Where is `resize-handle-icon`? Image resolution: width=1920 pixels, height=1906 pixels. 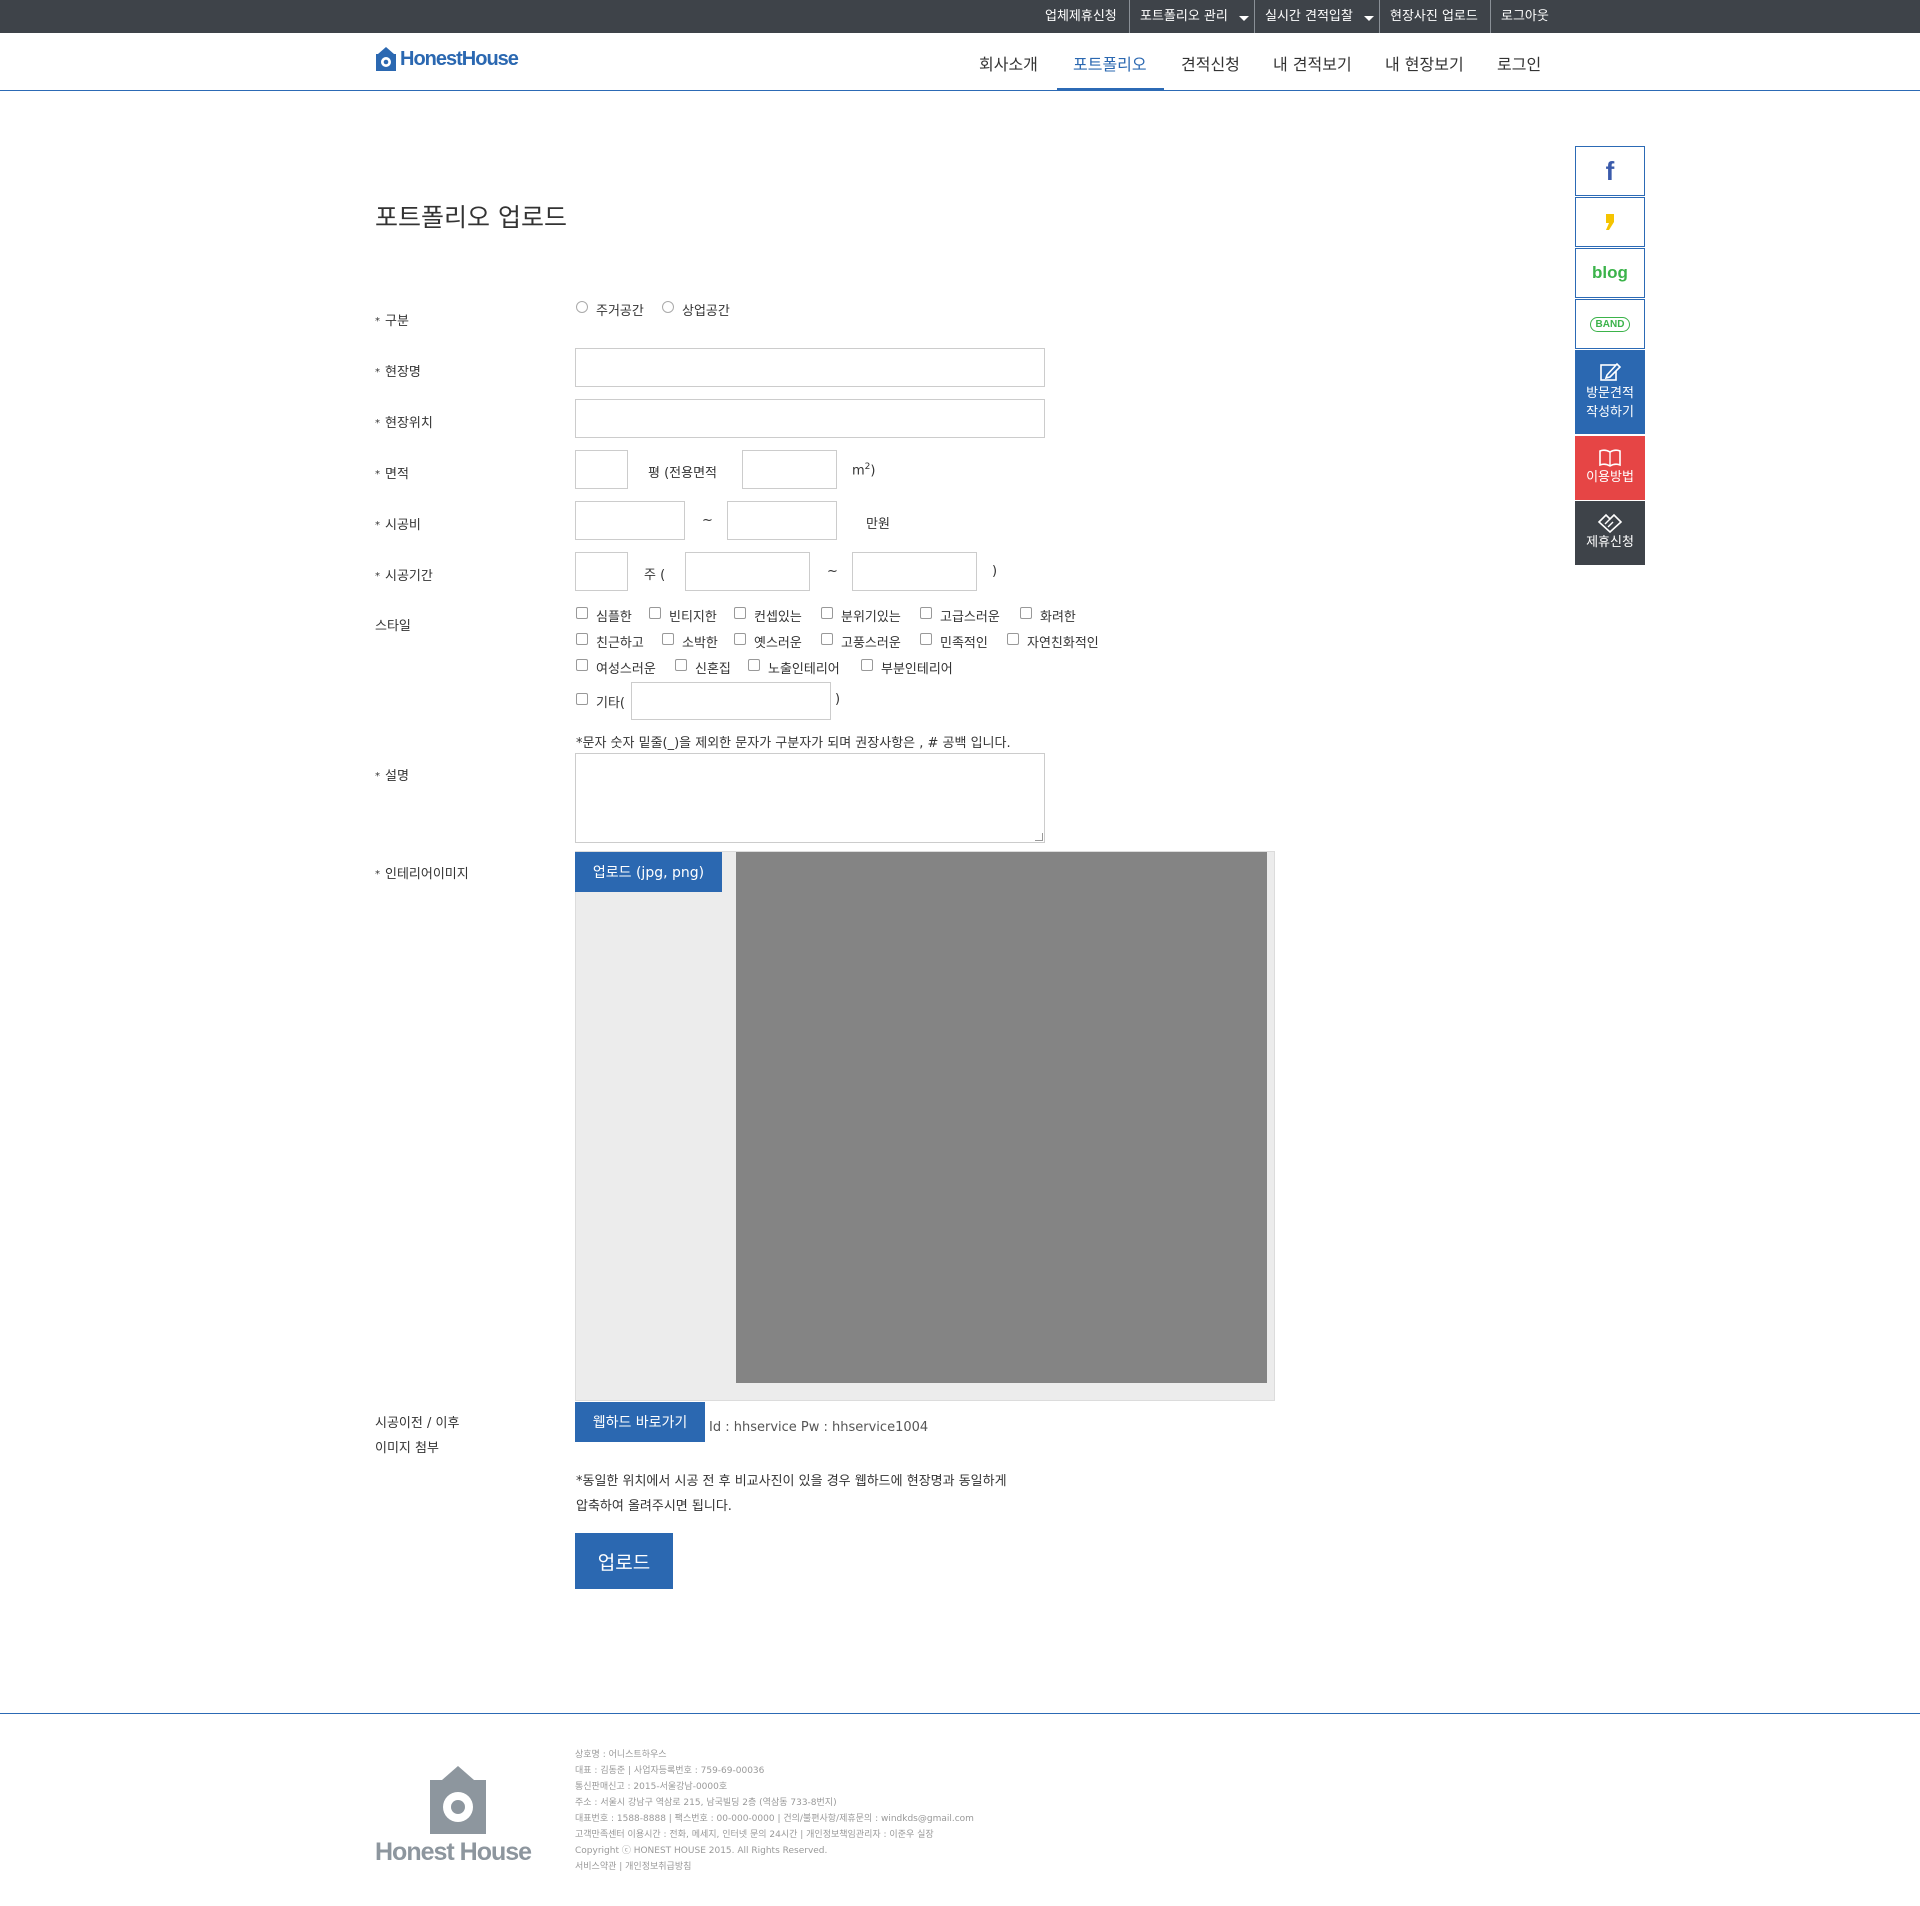 resize-handle-icon is located at coordinates (1039, 837).